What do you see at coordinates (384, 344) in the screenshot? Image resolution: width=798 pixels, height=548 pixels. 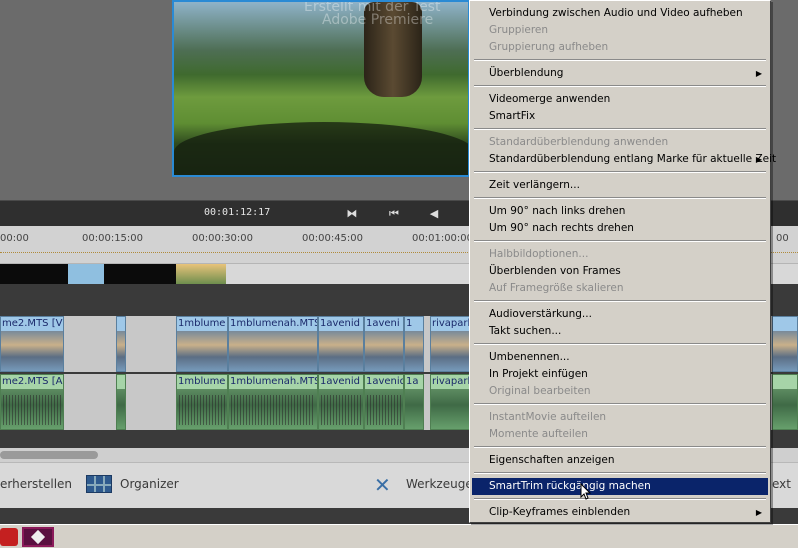 I see `video-clip: 1aveni` at bounding box center [384, 344].